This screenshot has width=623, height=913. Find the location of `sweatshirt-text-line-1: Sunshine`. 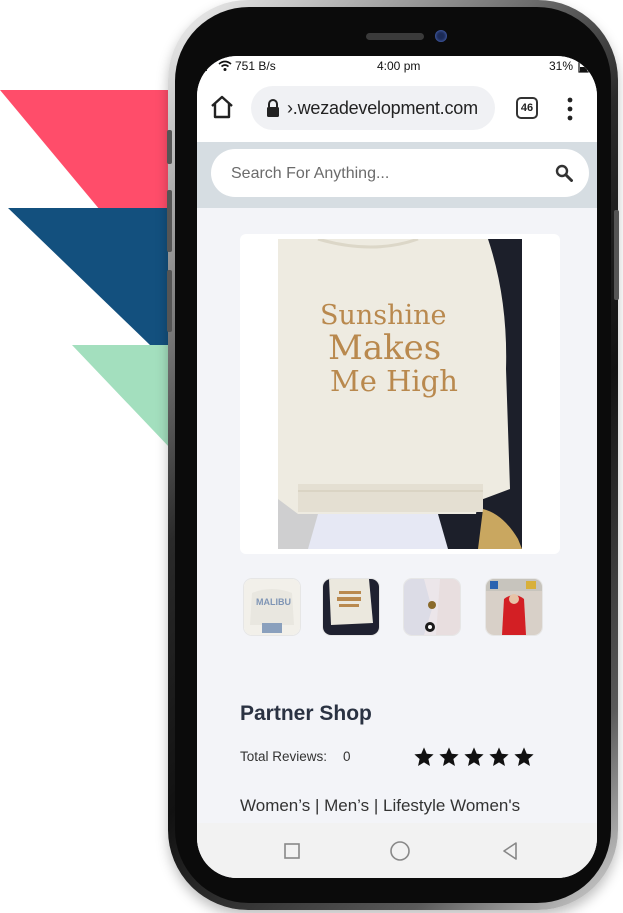

sweatshirt-text-line-1: Sunshine is located at coordinates (383, 315).